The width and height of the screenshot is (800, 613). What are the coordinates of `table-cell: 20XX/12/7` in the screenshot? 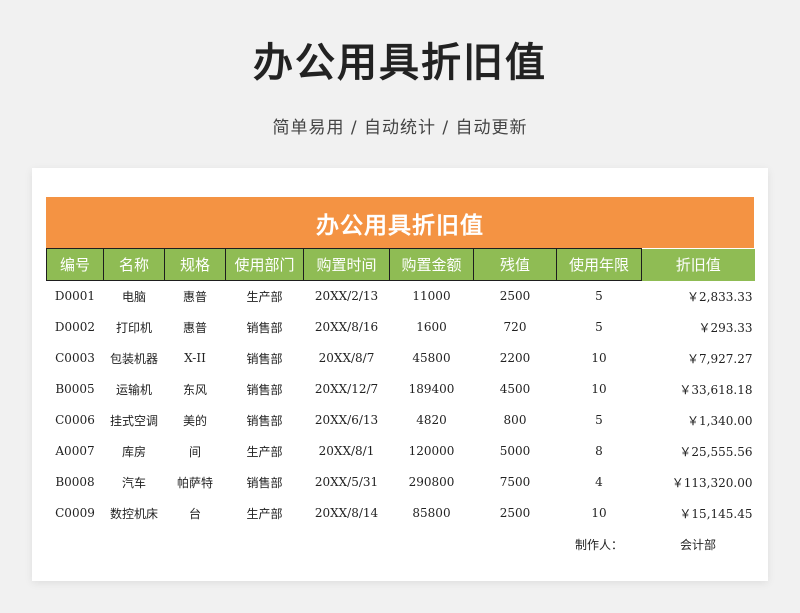 It's located at (347, 389).